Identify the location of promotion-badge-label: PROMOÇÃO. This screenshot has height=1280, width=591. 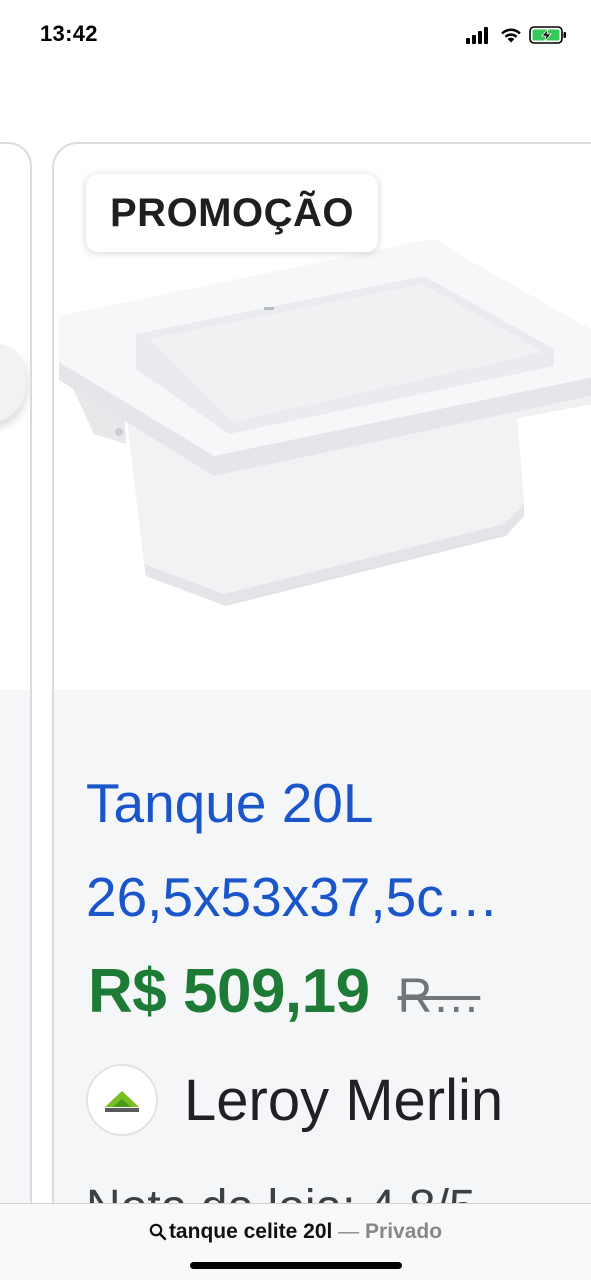
(232, 212).